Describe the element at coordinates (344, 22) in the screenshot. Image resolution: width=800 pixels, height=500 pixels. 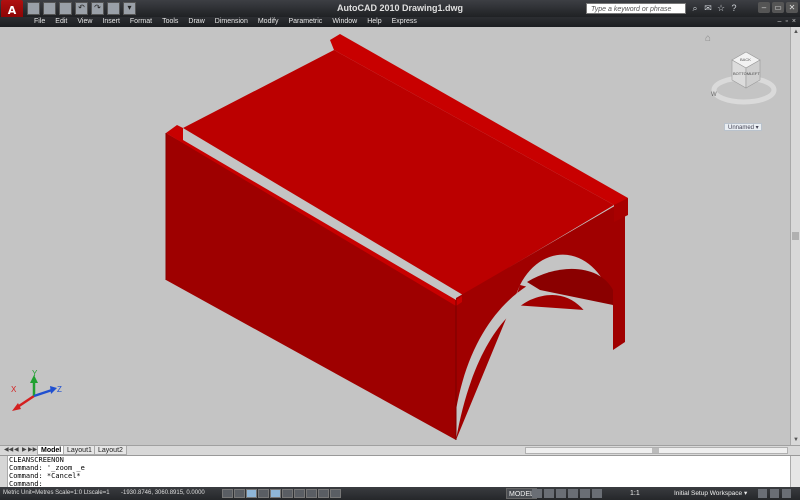
I see `menu-window: Window` at that location.